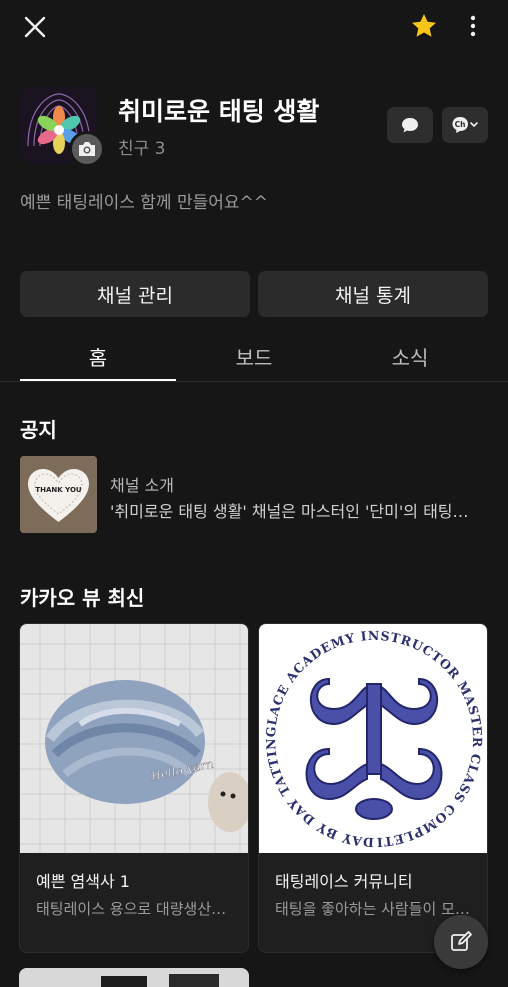 This screenshot has width=508, height=987. I want to click on more-vertical-icon, so click(473, 26).